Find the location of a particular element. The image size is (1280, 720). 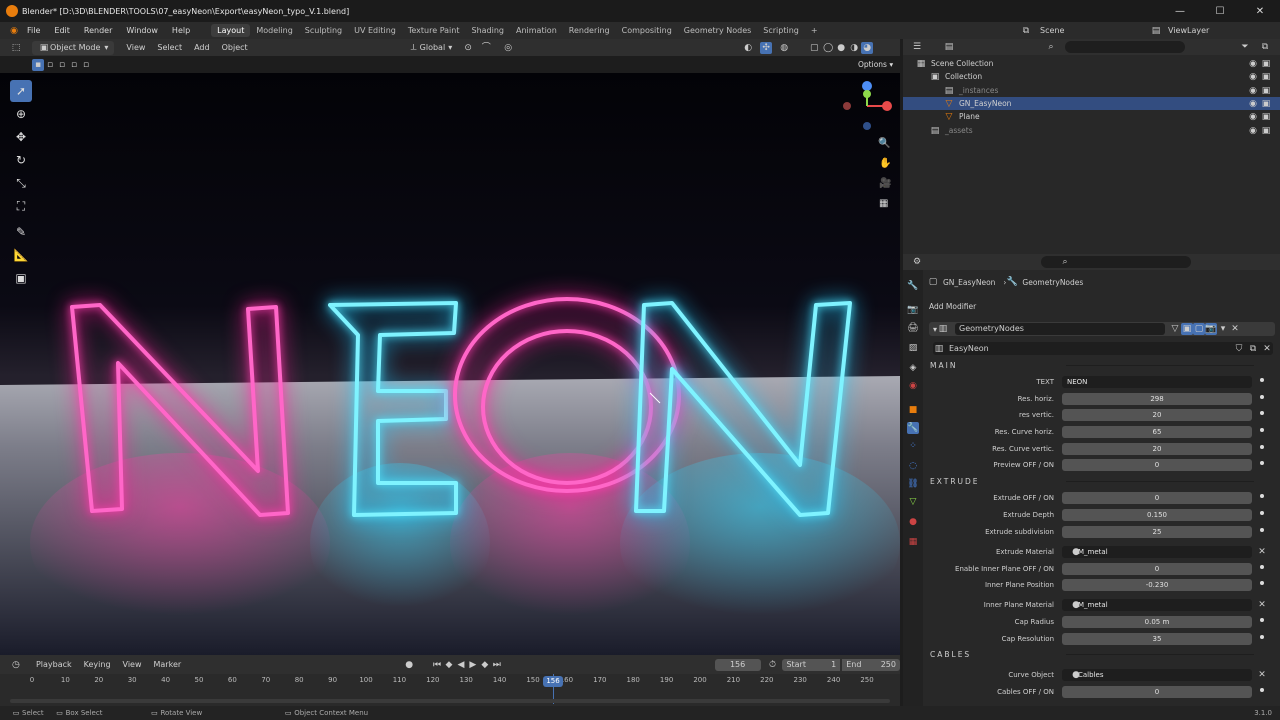

outliner-row: ▤ _instances ◉ ▣ is located at coordinates (1091, 90).